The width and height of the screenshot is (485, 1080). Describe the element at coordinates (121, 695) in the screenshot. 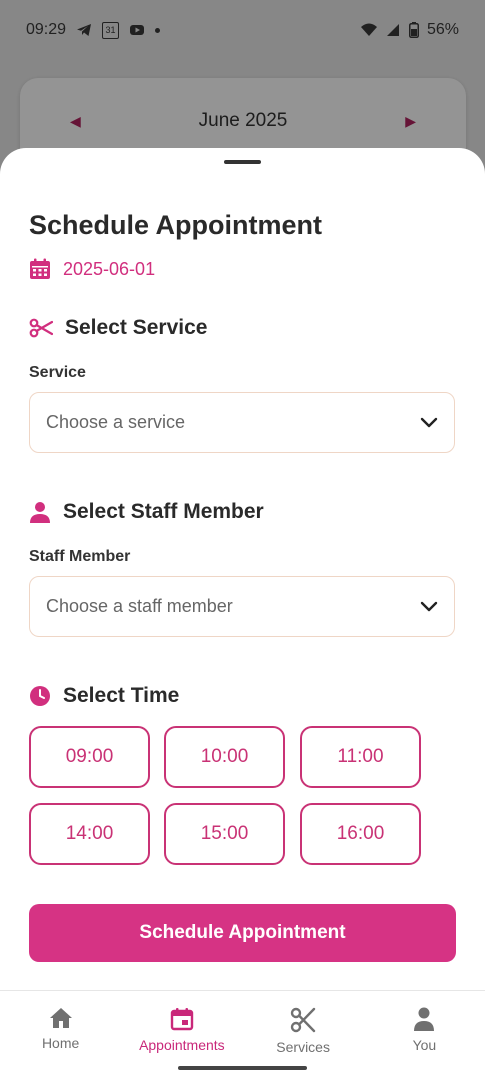

I see `time-heading-text: Select Time` at that location.